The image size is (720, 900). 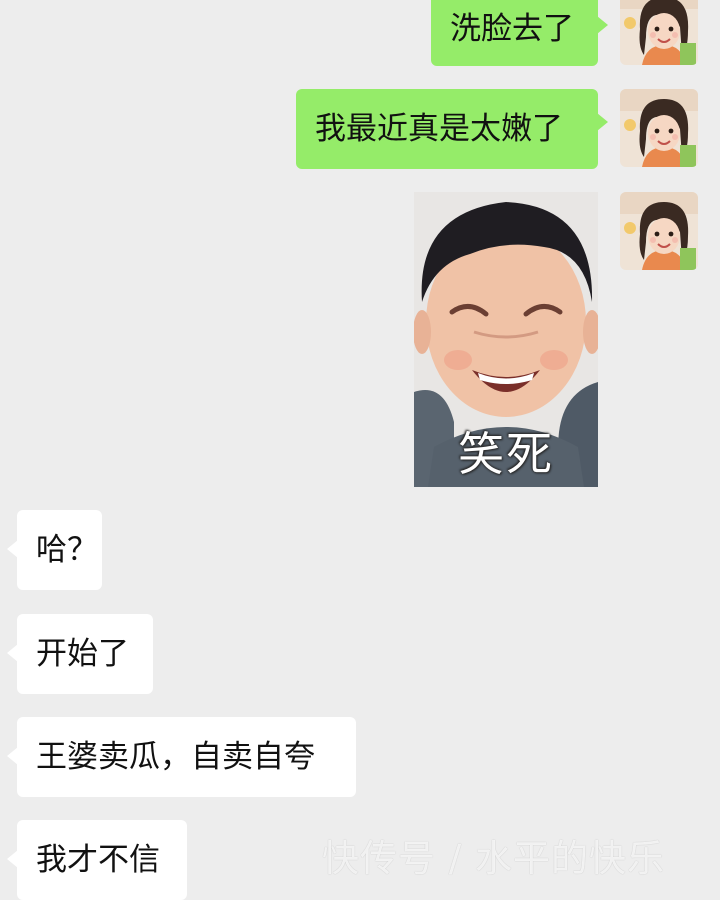 I want to click on incoming-message-bubble: 我才不信, so click(x=97, y=860).